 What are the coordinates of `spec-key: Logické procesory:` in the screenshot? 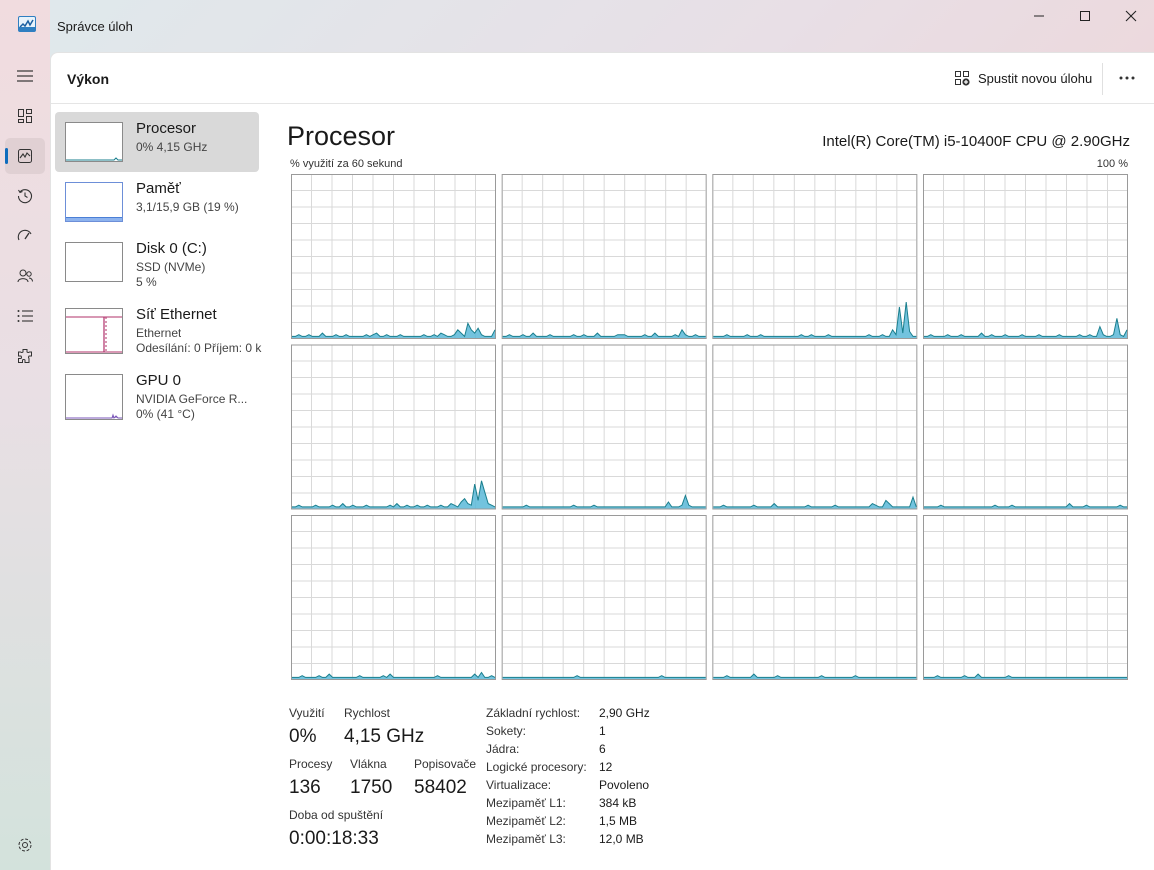 It's located at (536, 767).